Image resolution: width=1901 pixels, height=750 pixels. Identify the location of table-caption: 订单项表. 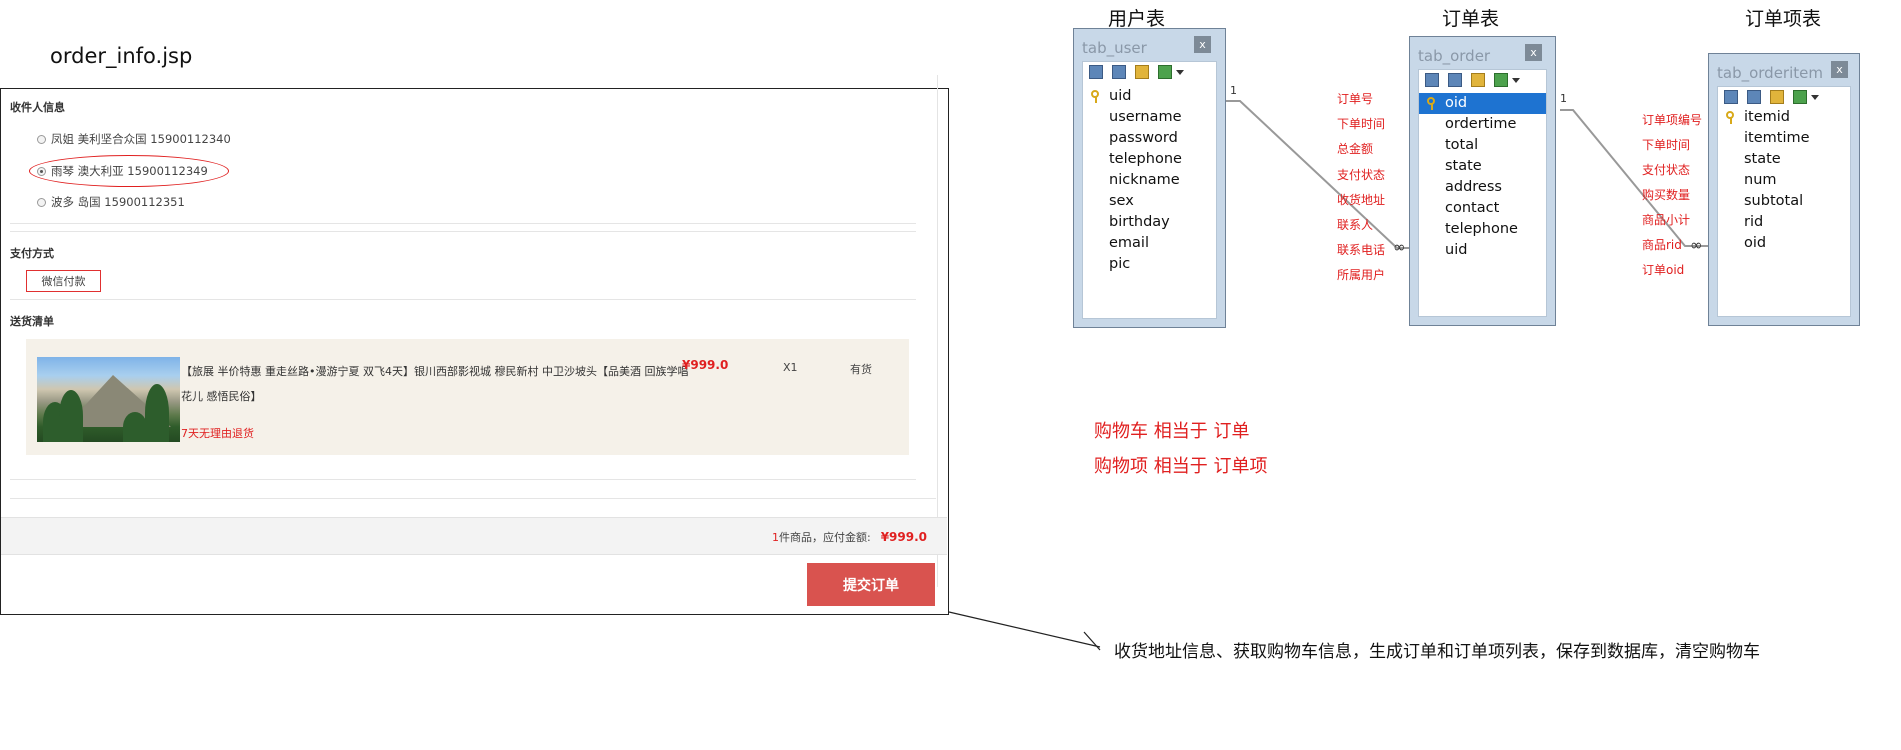
(1783, 19).